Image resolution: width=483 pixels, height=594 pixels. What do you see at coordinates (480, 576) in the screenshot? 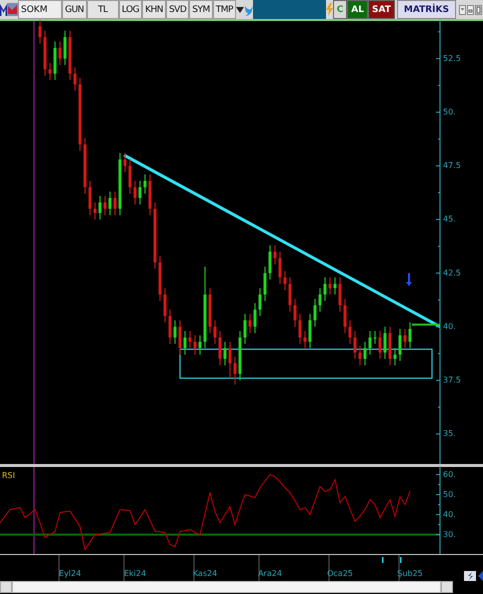
I see `scroll-arrow-icon` at bounding box center [480, 576].